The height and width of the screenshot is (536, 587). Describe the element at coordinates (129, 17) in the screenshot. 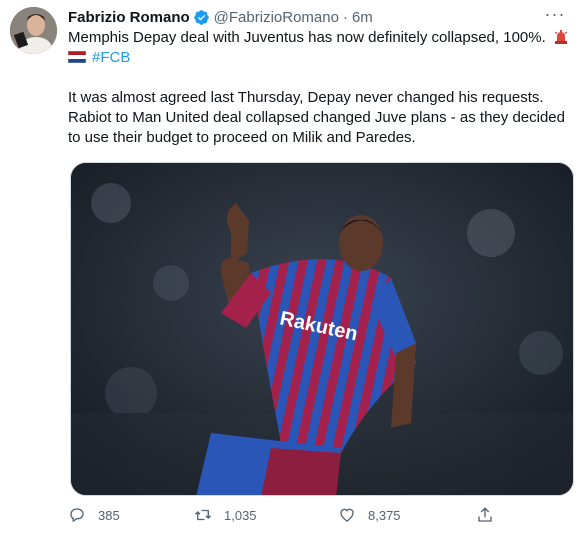

I see `author-name: Fabrizio Romano` at that location.